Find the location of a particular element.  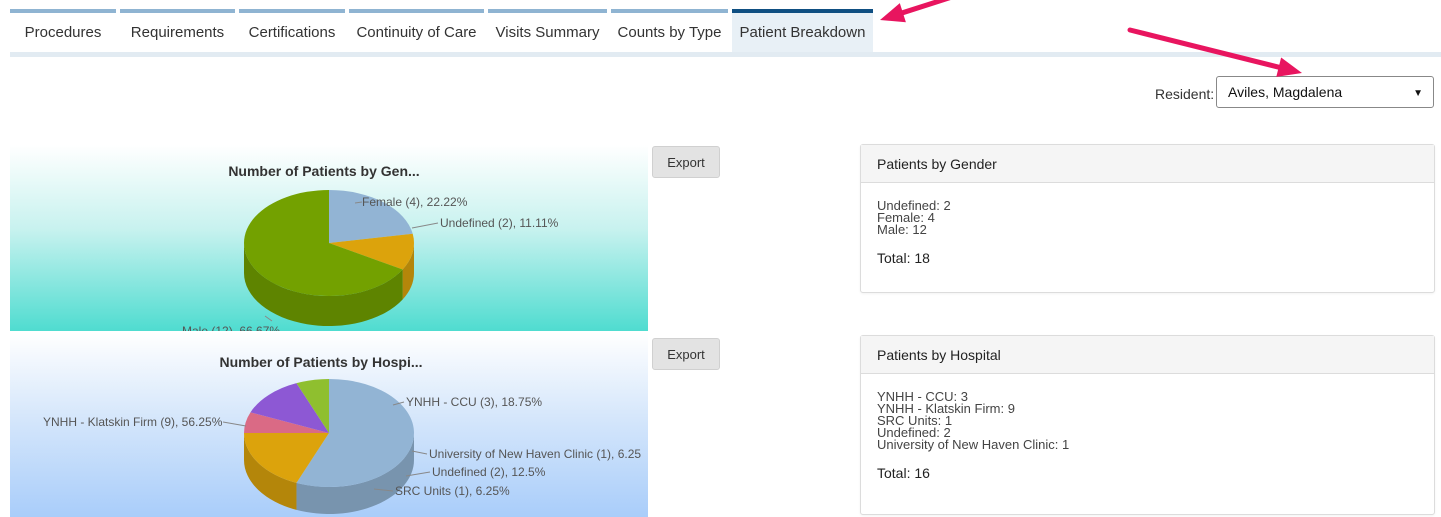

tab-baseline is located at coordinates (725, 54).